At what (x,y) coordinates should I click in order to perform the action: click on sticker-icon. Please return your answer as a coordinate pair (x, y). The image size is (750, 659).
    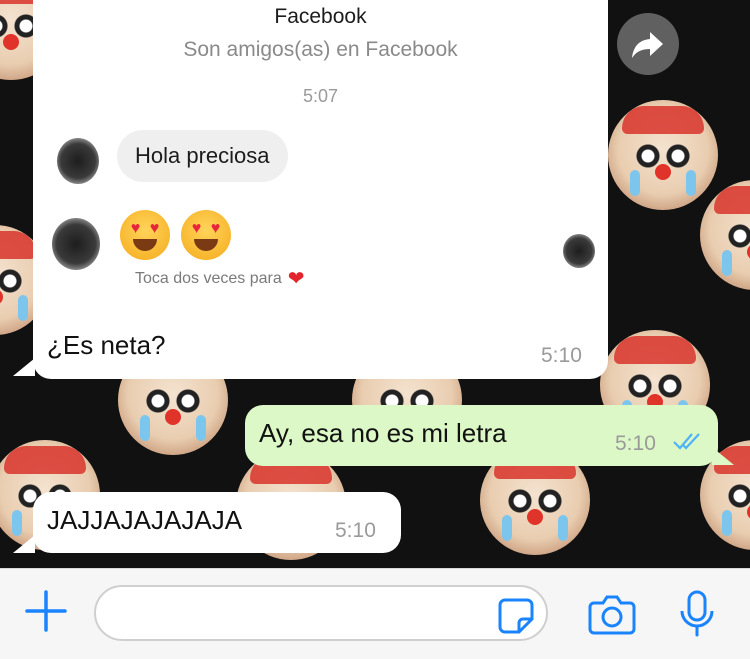
    Looking at the image, I should click on (516, 616).